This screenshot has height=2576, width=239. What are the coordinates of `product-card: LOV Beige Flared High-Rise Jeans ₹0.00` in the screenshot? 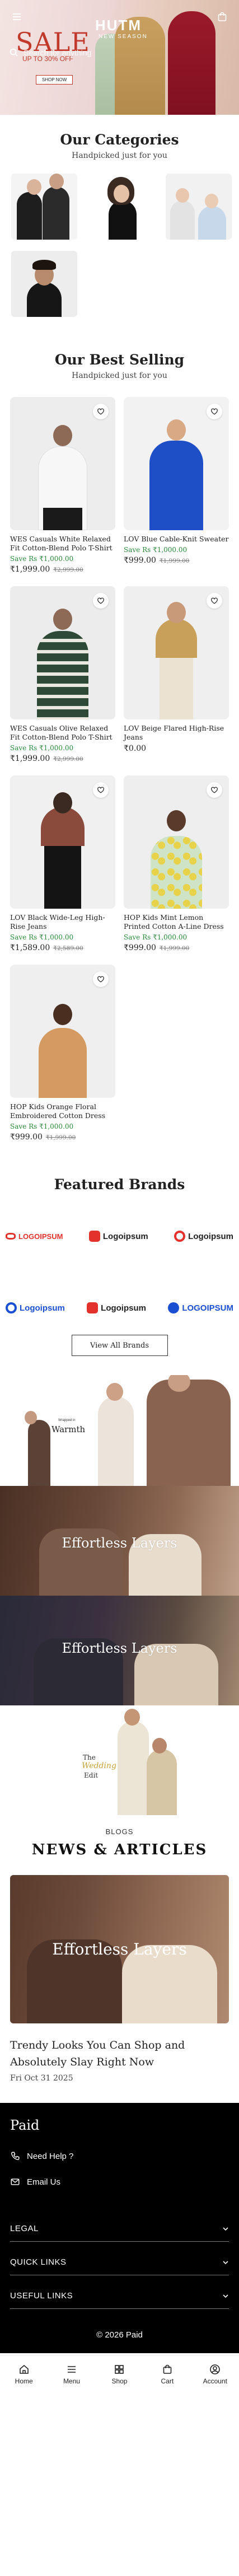 It's located at (176, 675).